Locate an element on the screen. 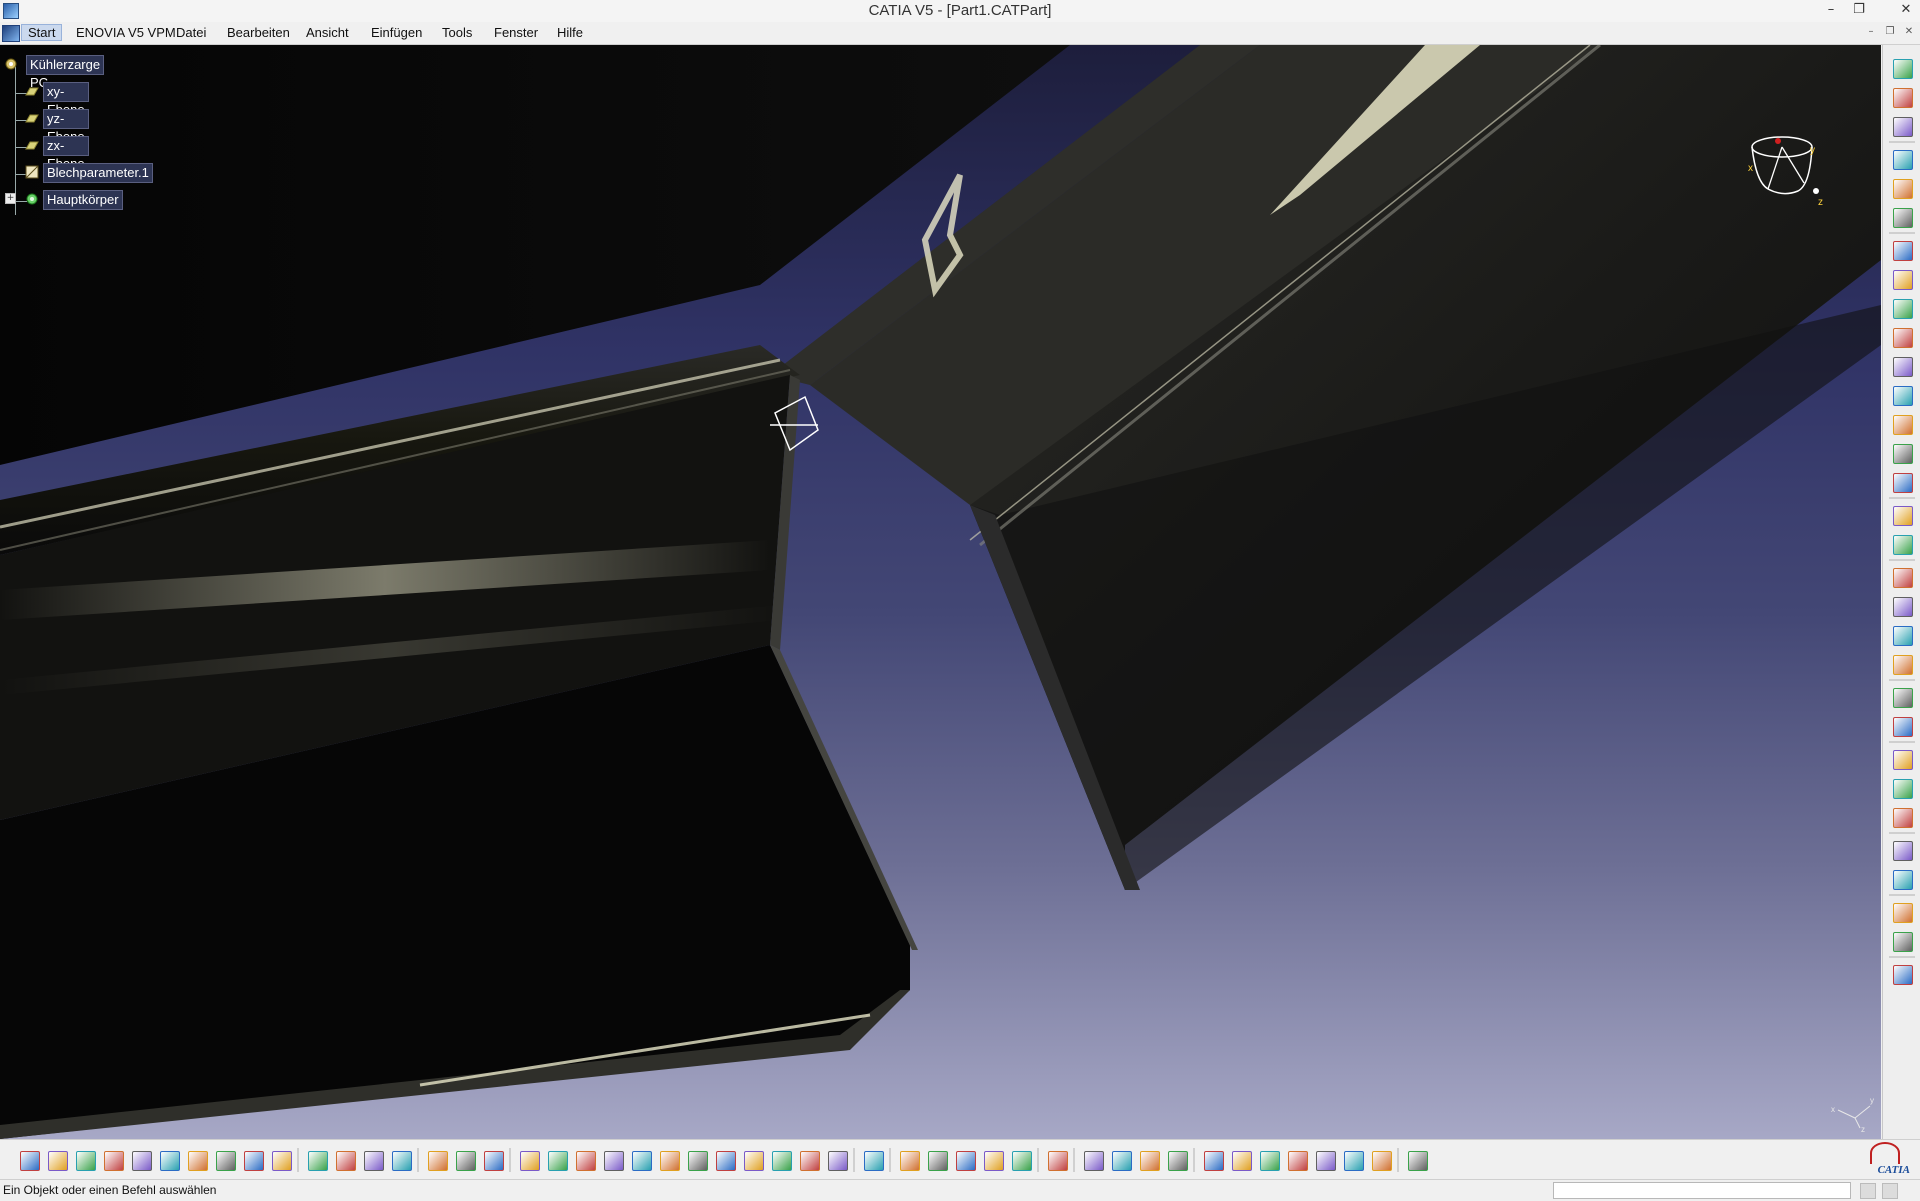 Image resolution: width=1920 pixels, height=1201 pixels. zoom-out-icon is located at coordinates (670, 1161).